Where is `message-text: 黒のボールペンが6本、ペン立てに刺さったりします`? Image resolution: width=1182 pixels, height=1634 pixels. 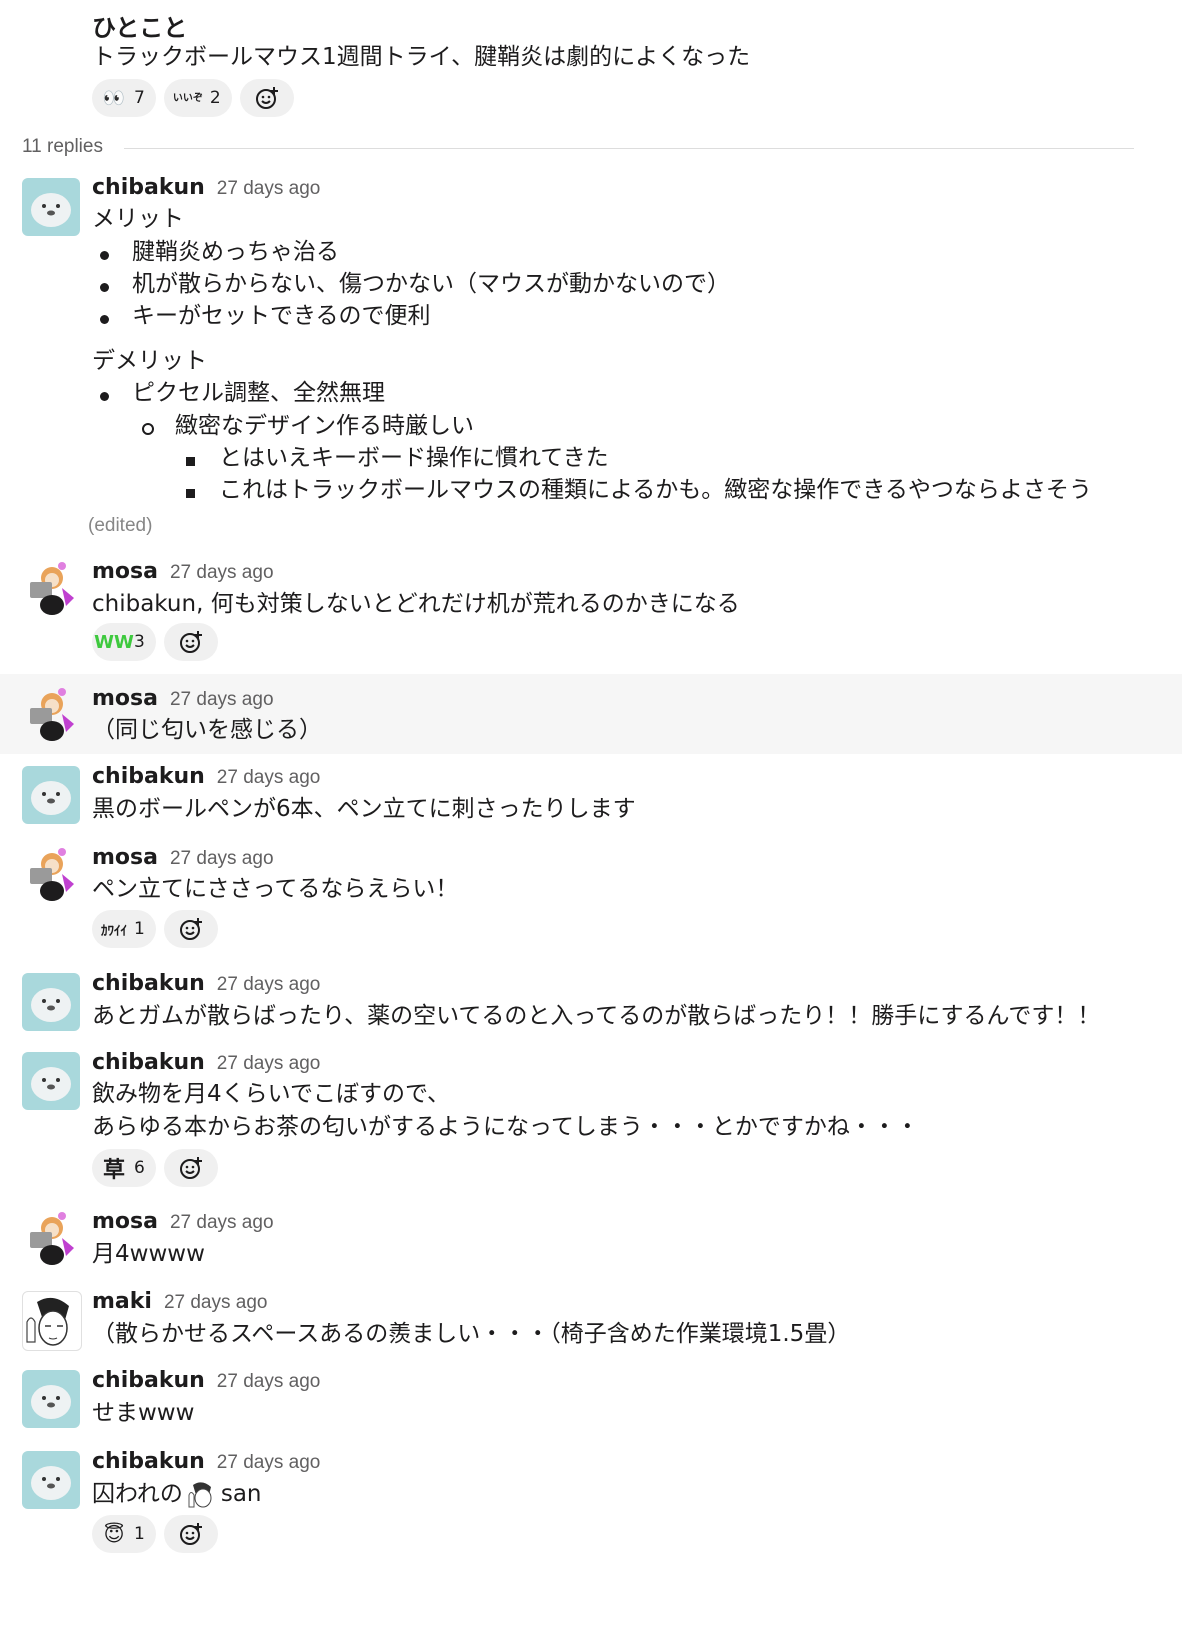 message-text: 黒のボールペンが6本、ペン立てに刺さったりします is located at coordinates (364, 809).